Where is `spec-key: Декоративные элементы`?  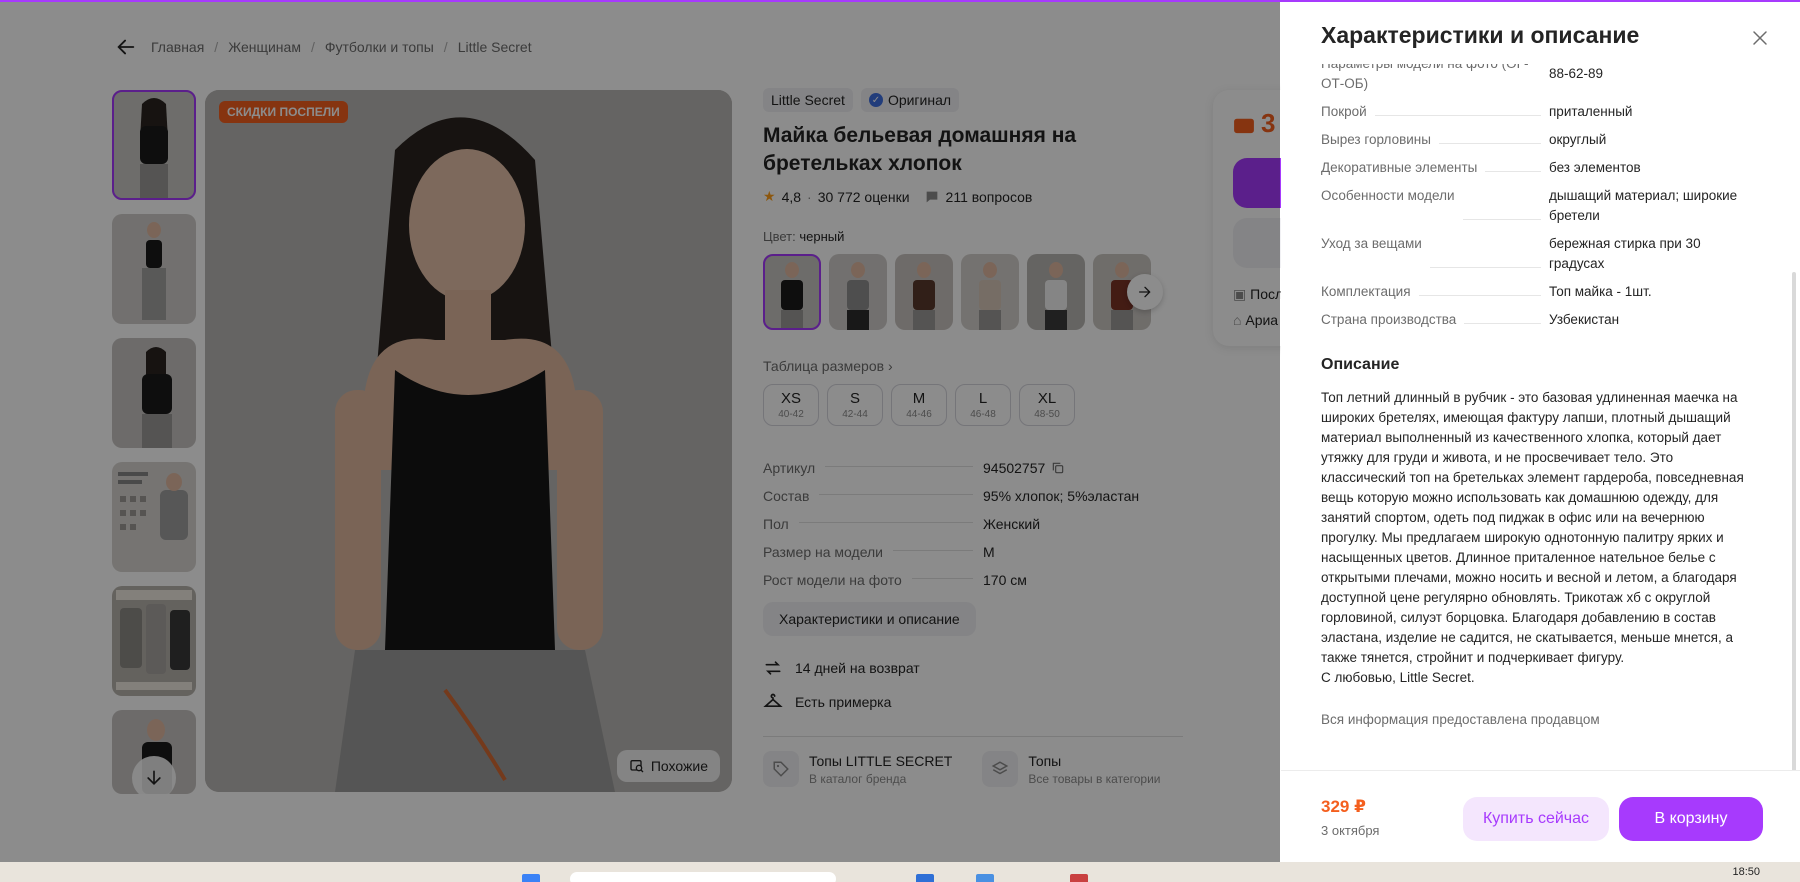
spec-key: Декоративные элементы is located at coordinates (1399, 167).